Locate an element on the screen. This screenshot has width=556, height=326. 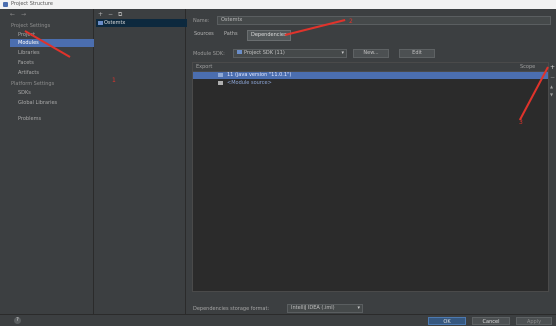
project-settings-heading: Project Settings is located at coordinates (31, 26).